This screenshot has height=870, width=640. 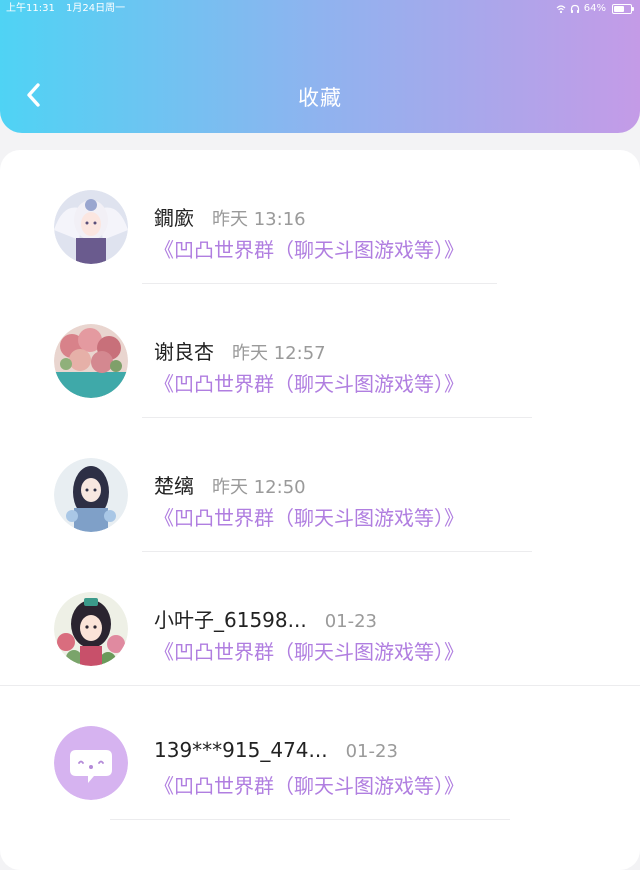 What do you see at coordinates (30, 8) in the screenshot?
I see `status-time: 上午11:31` at bounding box center [30, 8].